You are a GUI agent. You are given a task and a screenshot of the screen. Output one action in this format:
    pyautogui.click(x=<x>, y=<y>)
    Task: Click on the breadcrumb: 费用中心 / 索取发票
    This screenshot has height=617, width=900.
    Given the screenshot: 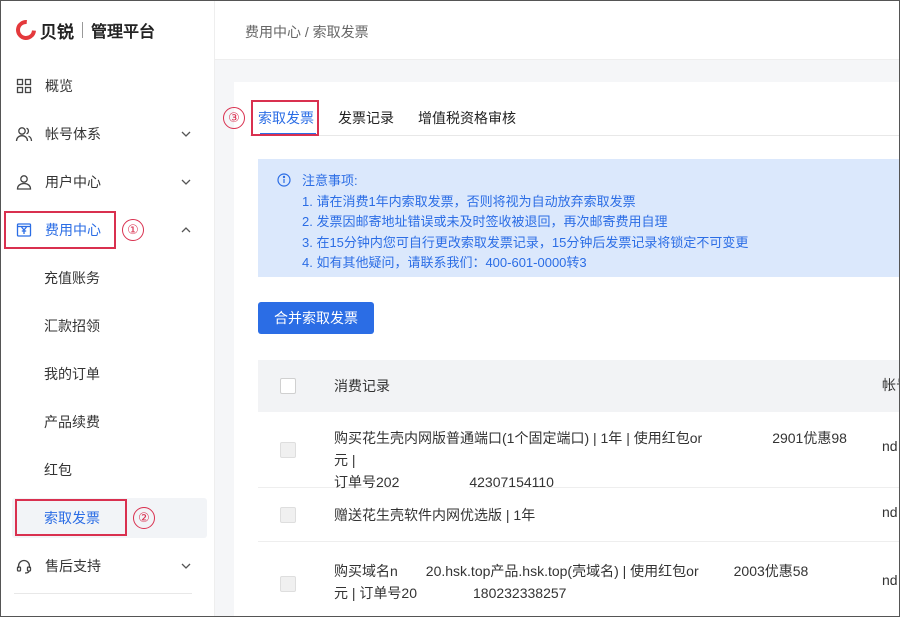 What is the action you would take?
    pyautogui.click(x=307, y=32)
    